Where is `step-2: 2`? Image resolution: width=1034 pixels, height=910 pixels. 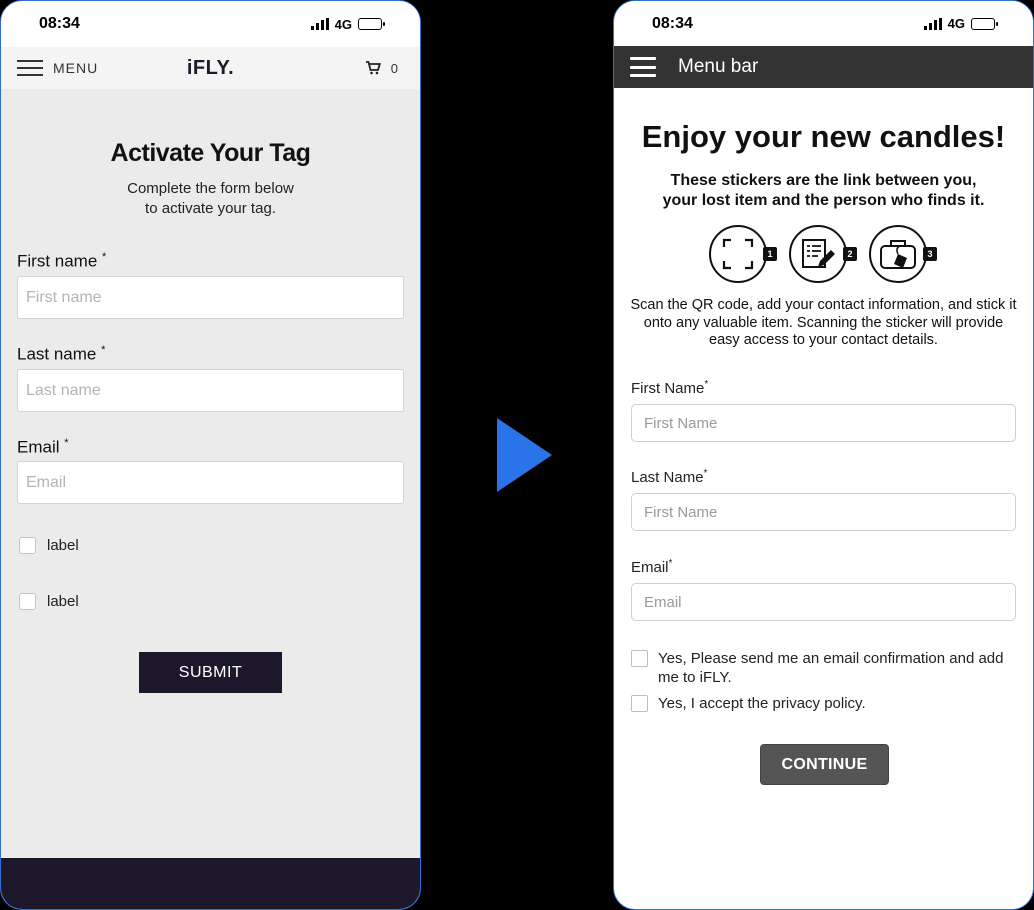
step-2: 2 is located at coordinates (823, 254).